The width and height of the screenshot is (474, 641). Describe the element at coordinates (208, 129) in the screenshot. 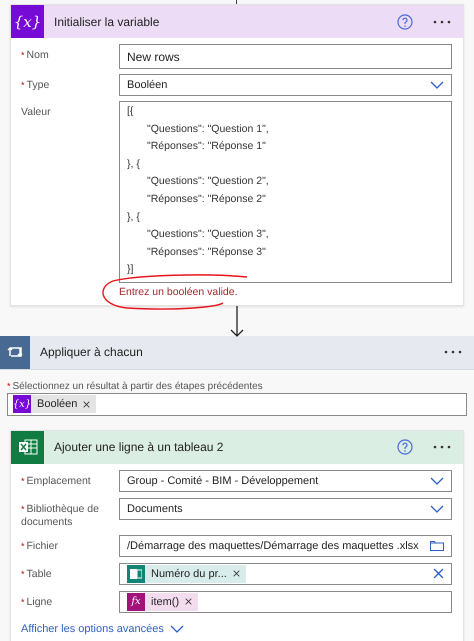

I see `code-line: "Questions": "Question 1",` at that location.